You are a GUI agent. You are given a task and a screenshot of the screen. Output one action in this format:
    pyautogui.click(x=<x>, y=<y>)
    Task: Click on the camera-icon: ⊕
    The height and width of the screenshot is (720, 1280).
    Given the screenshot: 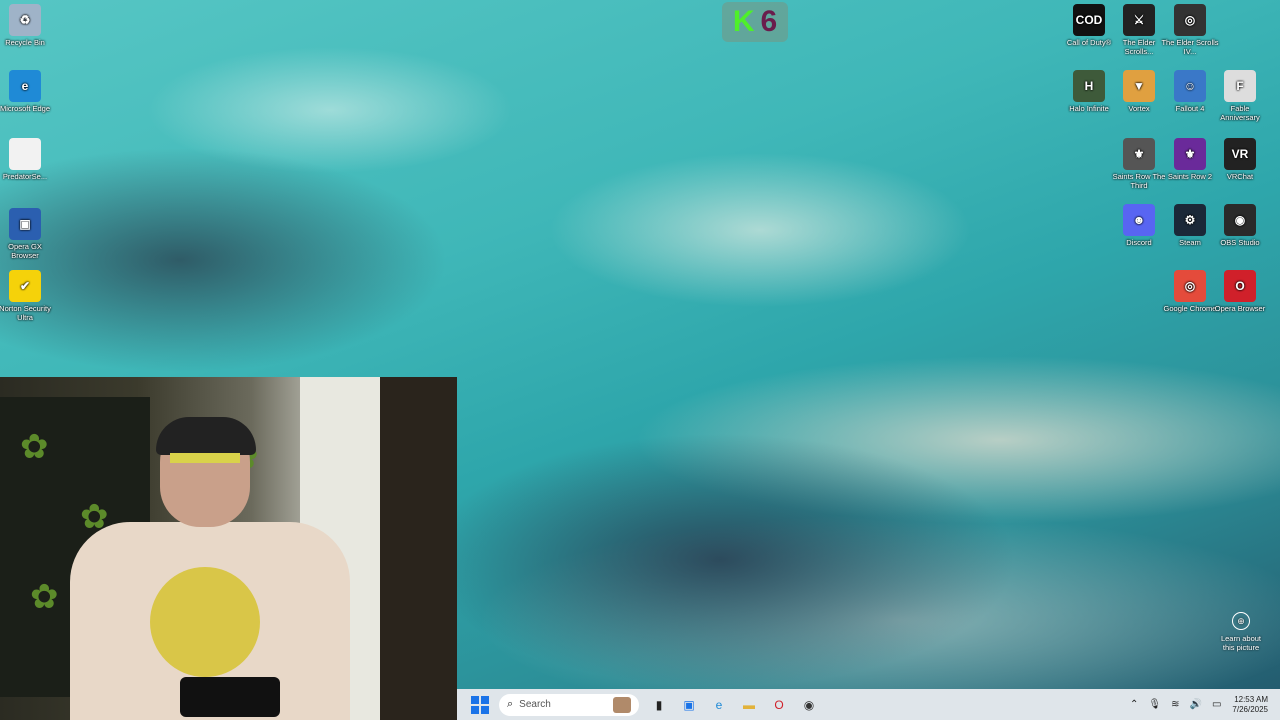 What is the action you would take?
    pyautogui.click(x=1241, y=621)
    